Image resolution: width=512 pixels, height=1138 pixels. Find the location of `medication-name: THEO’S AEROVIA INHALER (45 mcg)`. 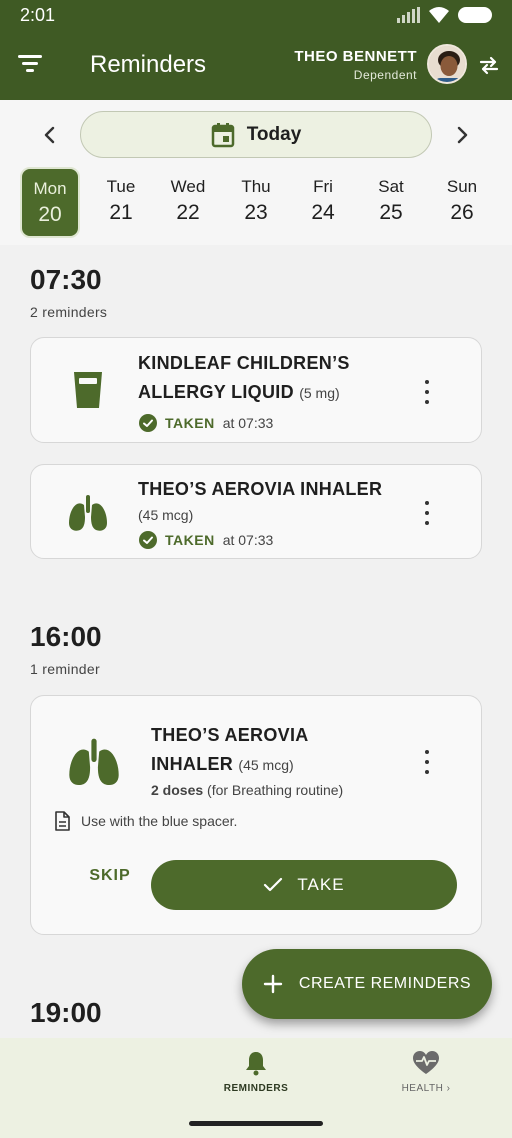

medication-name: THEO’S AEROVIA INHALER (45 mcg) is located at coordinates (230, 750).